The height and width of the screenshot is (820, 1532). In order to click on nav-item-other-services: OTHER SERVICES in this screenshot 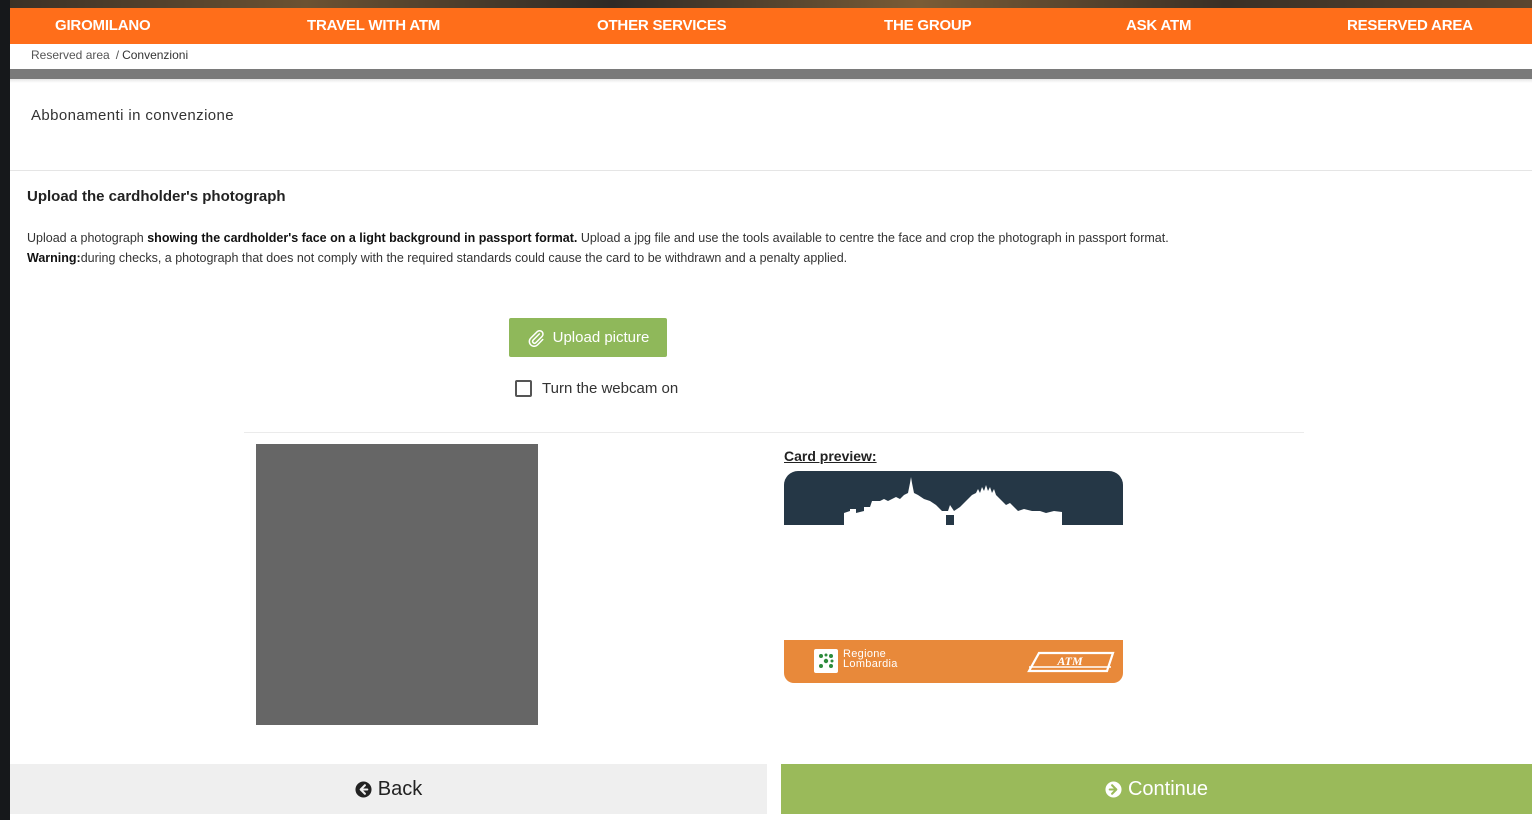, I will do `click(662, 26)`.